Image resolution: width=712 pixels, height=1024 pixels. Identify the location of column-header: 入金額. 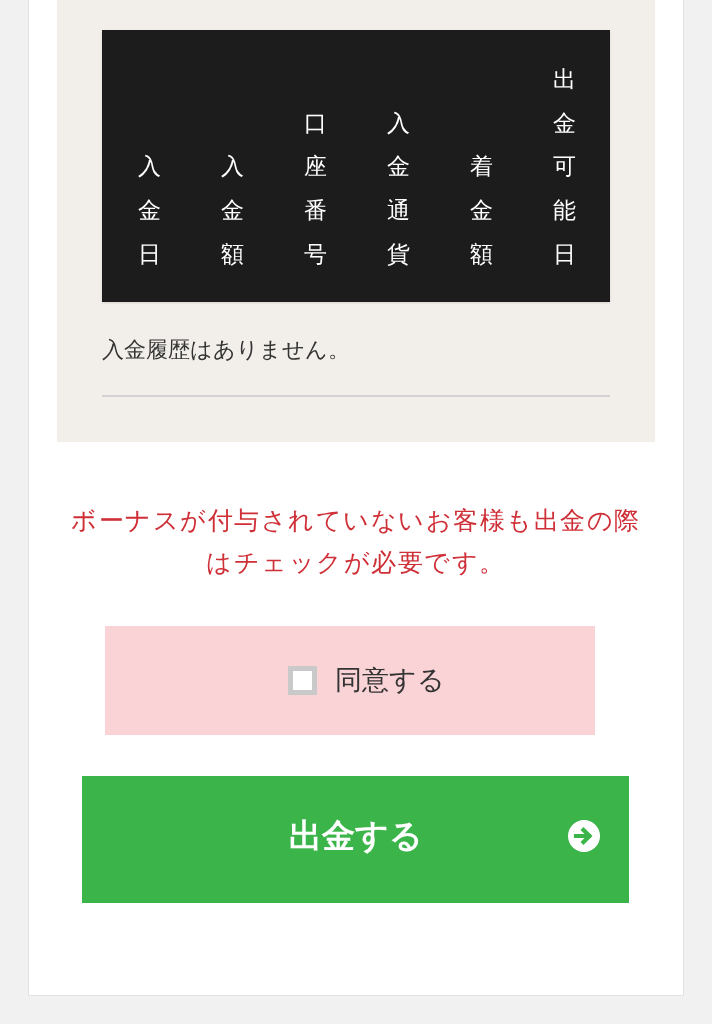
(232, 210).